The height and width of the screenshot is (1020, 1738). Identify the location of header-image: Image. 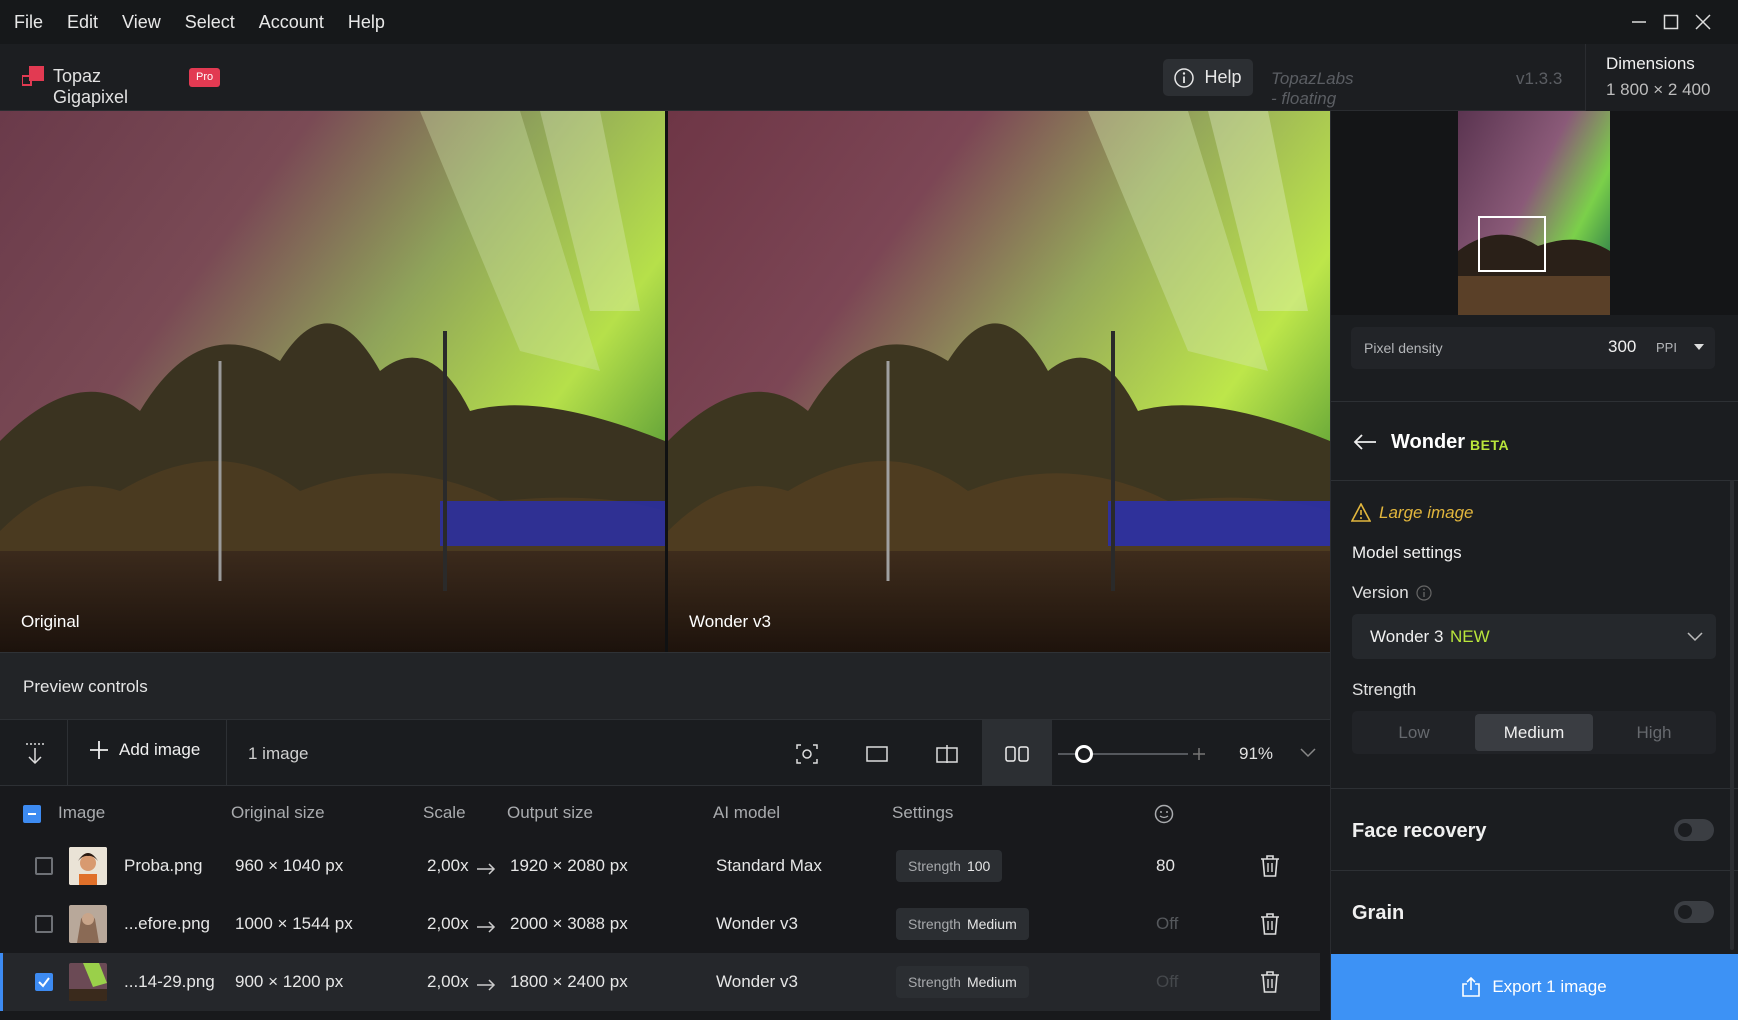
(81, 813).